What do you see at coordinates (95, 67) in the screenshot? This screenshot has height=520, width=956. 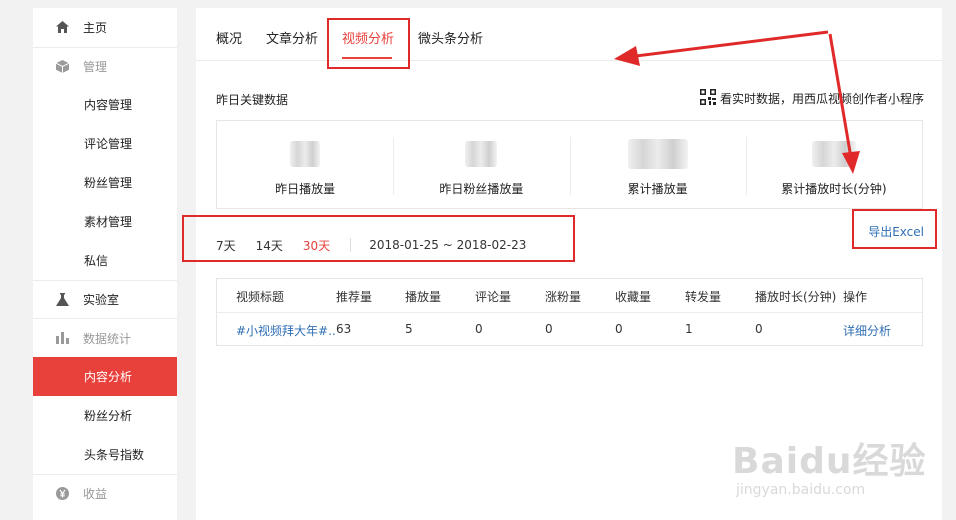 I see `sidebar-item-label: 管理` at bounding box center [95, 67].